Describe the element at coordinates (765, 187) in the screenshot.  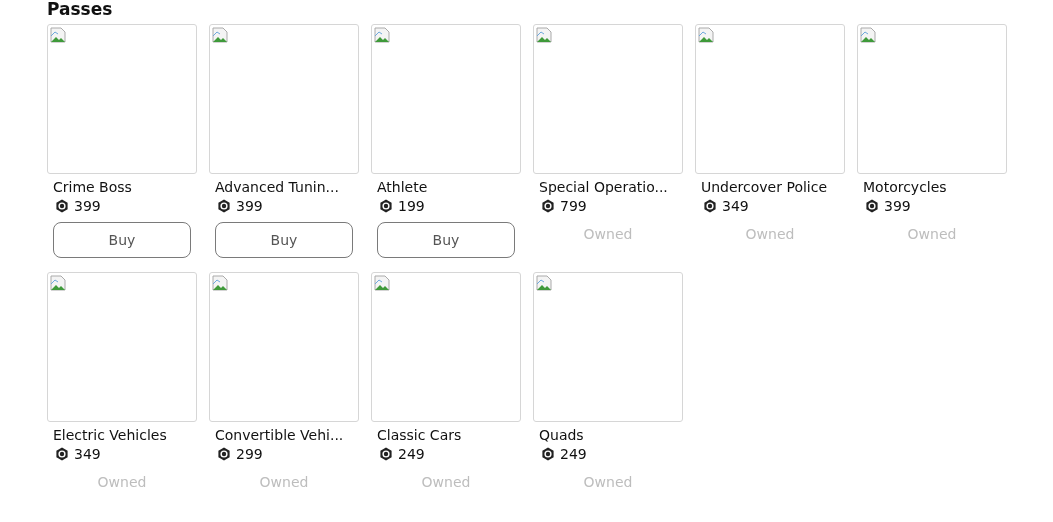
I see `pass-name: Undercover Police` at that location.